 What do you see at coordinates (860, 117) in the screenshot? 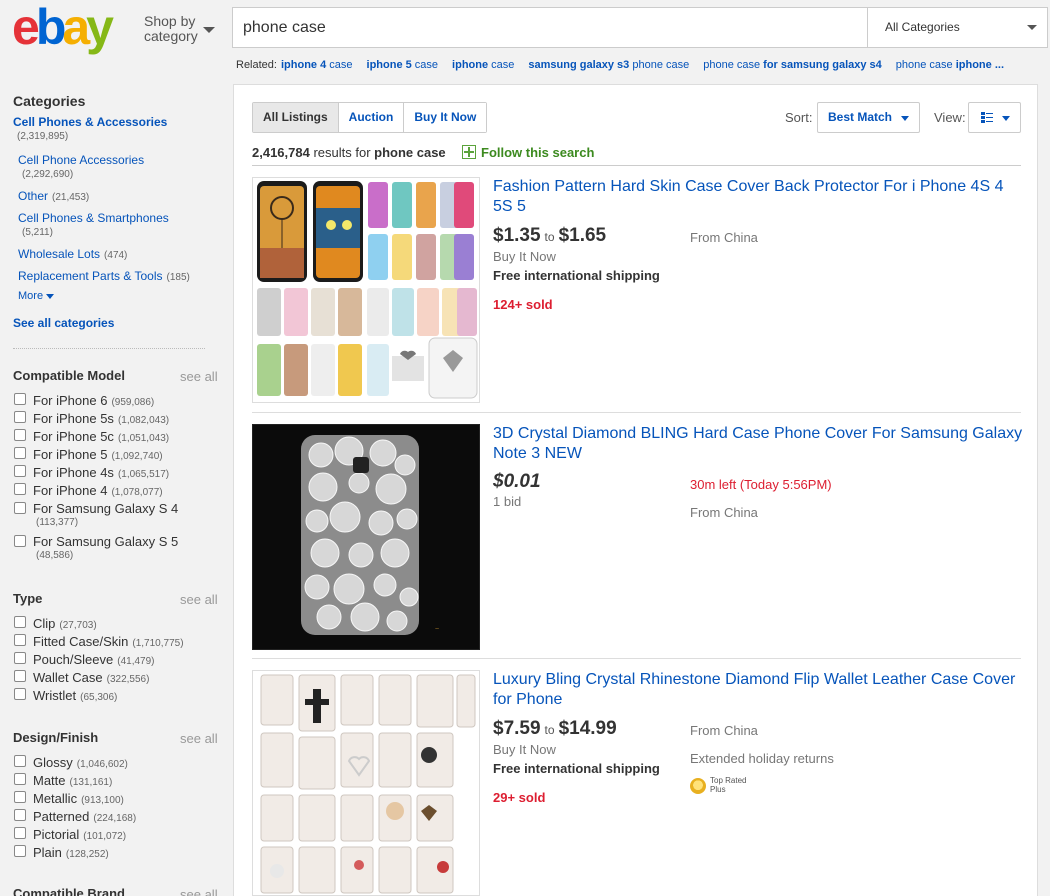
I see `sort-value: Best Match` at bounding box center [860, 117].